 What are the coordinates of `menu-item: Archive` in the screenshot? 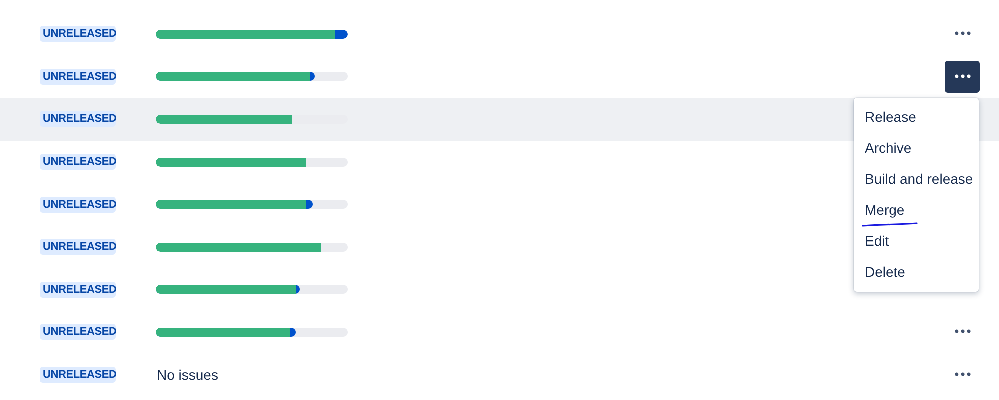 It's located at (916, 148).